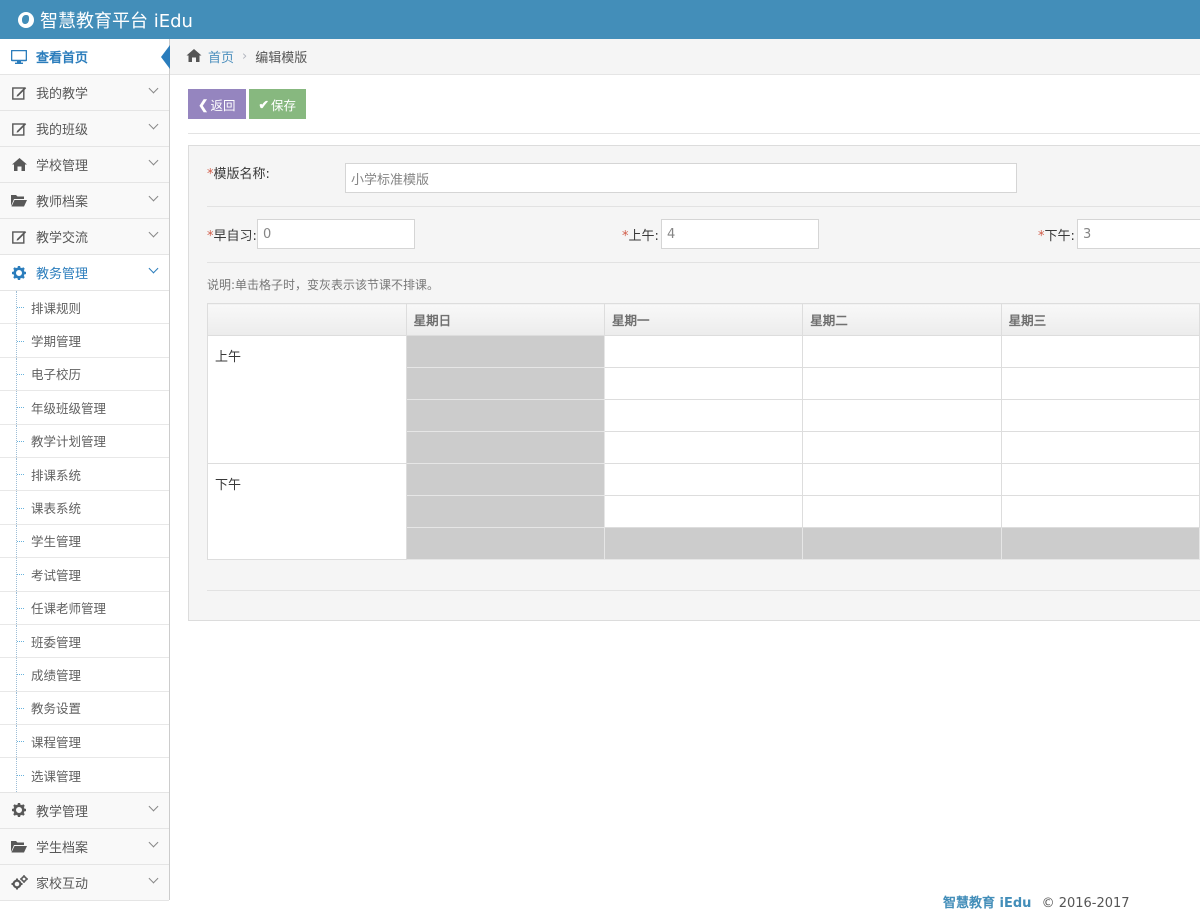 Image resolution: width=1200 pixels, height=911 pixels. Describe the element at coordinates (505, 319) in the screenshot. I see `schedule-header-cell: 星期日` at that location.